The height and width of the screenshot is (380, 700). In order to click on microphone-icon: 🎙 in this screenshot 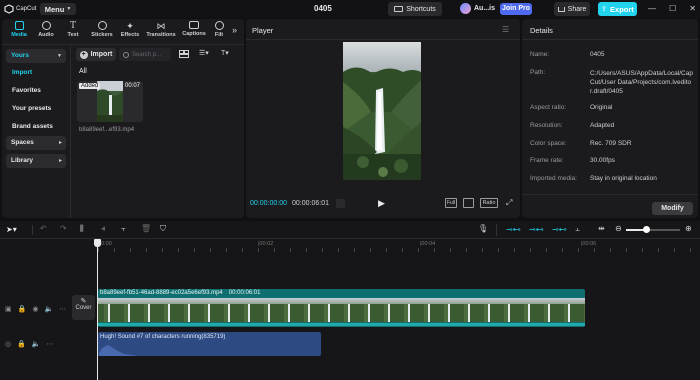, I will do `click(483, 228)`.